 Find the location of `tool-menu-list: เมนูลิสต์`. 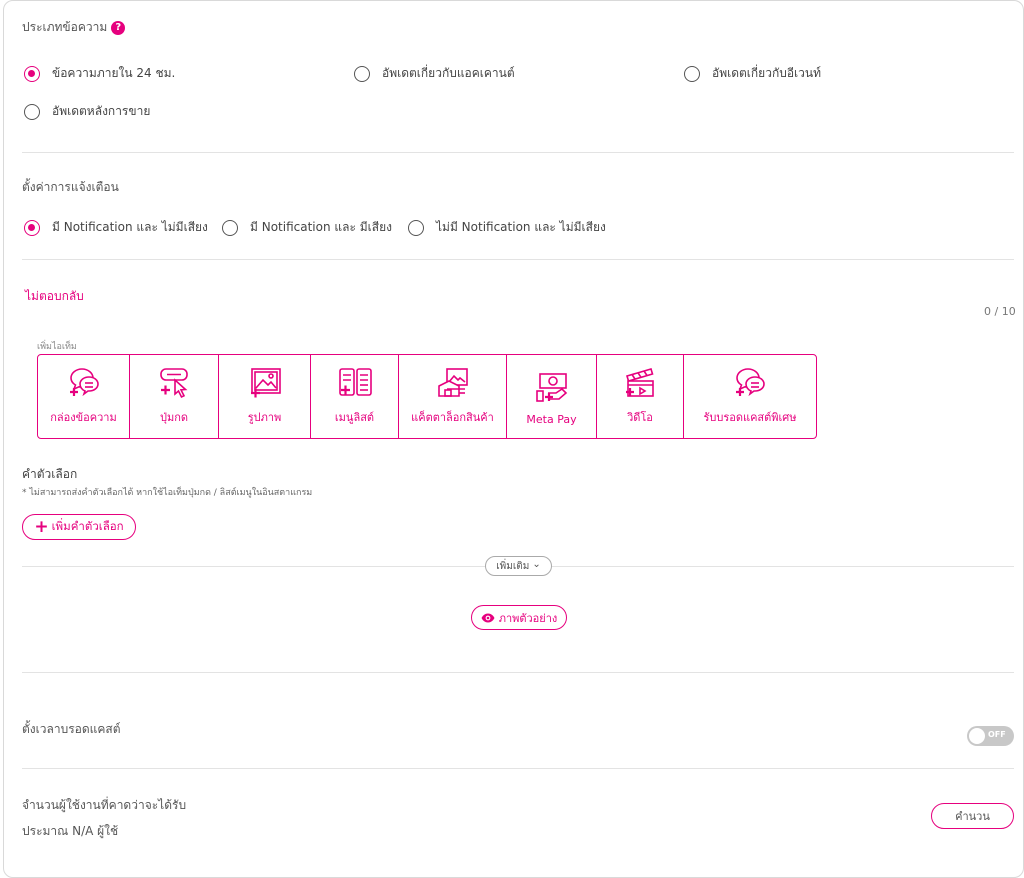

tool-menu-list: เมนูลิสต์ is located at coordinates (355, 396).